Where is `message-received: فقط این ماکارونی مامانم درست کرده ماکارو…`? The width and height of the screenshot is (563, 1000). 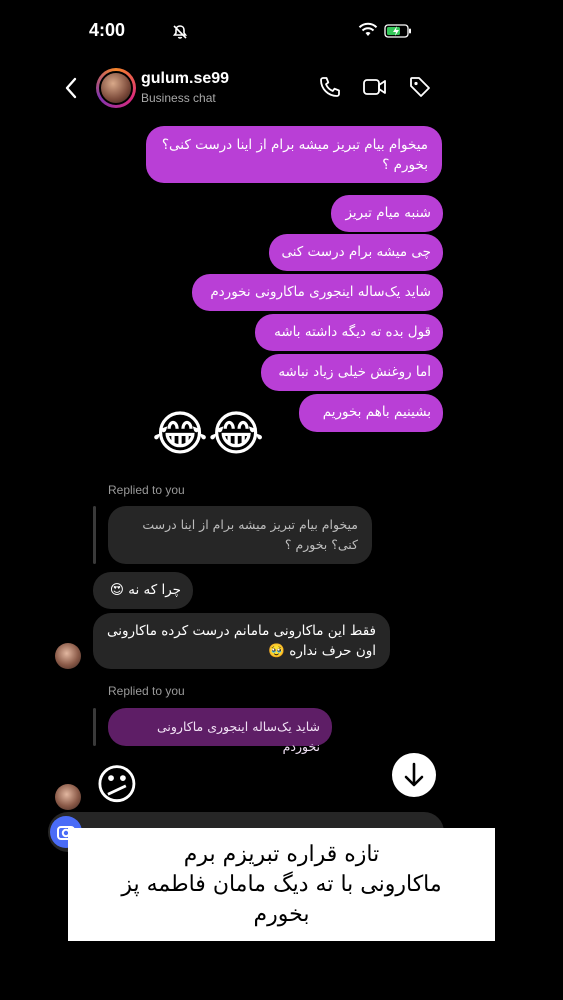 message-received: فقط این ماکارونی مامانم درست کرده ماکارو… is located at coordinates (241, 641).